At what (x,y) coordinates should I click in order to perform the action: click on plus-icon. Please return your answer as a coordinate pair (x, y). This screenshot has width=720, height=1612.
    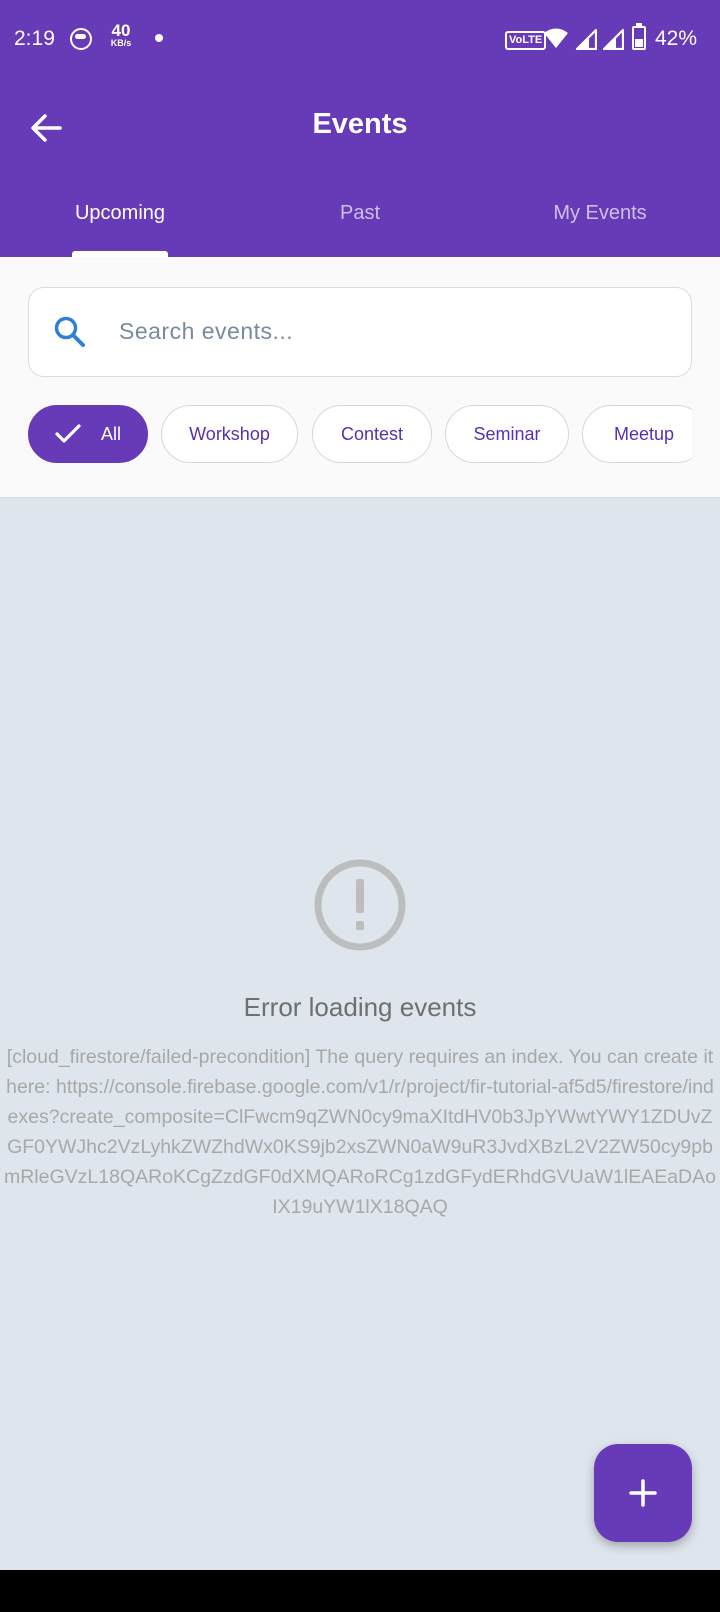
    Looking at the image, I should click on (643, 1493).